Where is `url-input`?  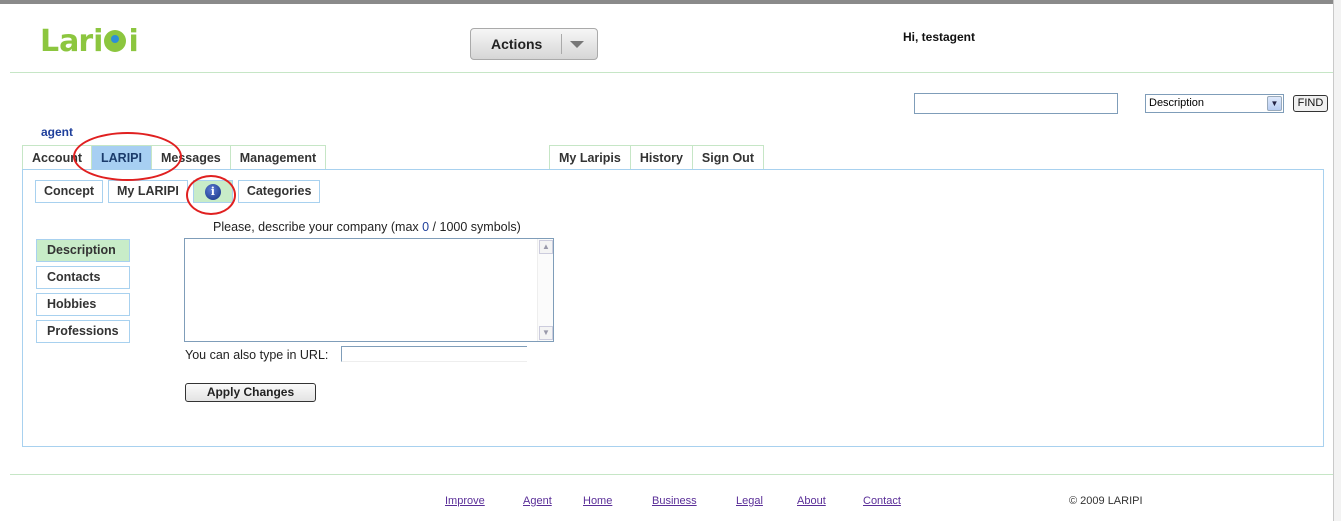
url-input is located at coordinates (434, 354).